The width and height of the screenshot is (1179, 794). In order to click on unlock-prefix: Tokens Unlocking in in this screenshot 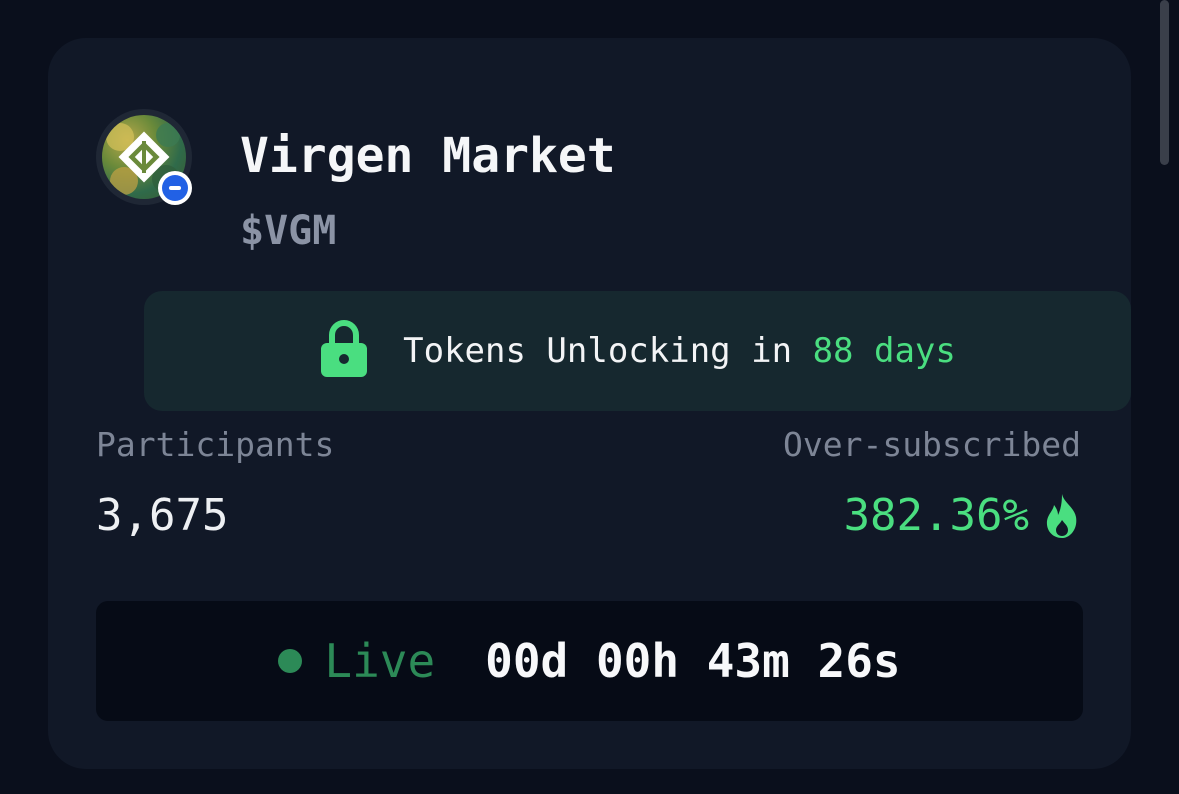, I will do `click(598, 351)`.